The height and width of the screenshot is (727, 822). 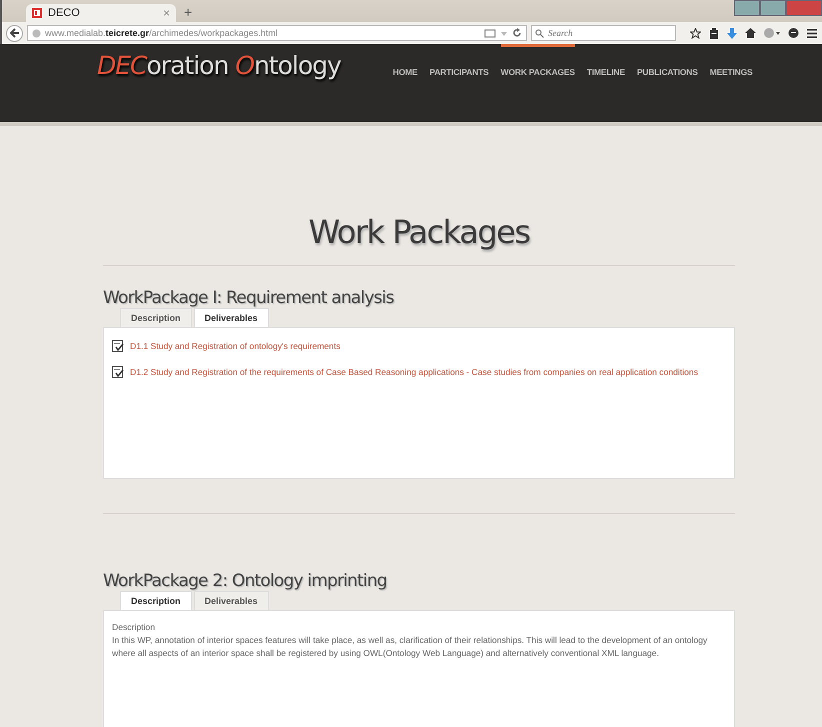 I want to click on description-text: In this WP, annotation of interior spaces features will take place, as well as, clarification of their relationships. This will lead to the development of an ontology where all aspects of an interior space shall be registered by using OWL(Ontology Web Language) and alternatively conventional XML language., so click(x=410, y=647).